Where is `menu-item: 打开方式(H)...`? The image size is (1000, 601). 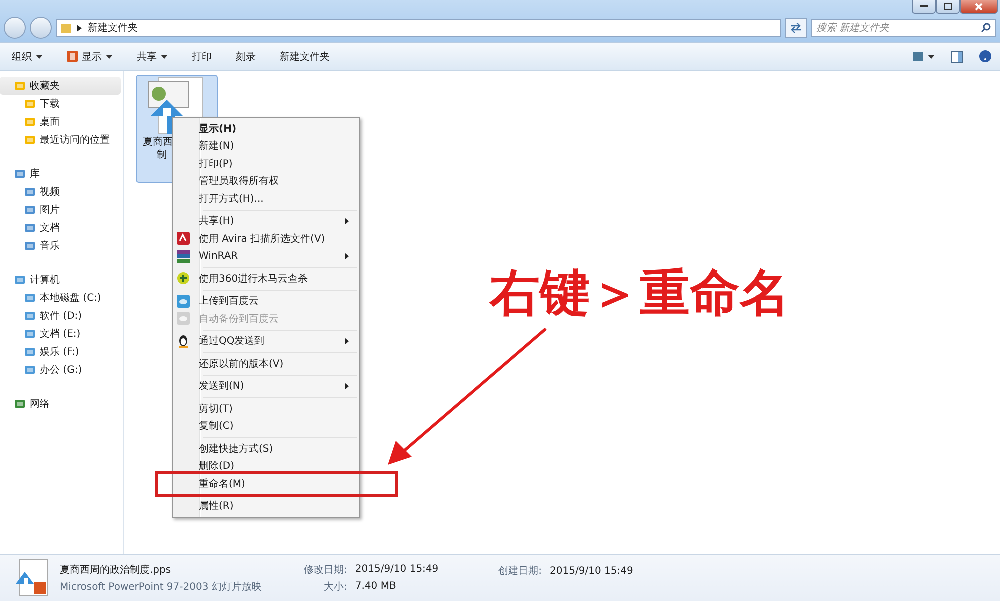 menu-item: 打开方式(H)... is located at coordinates (266, 199).